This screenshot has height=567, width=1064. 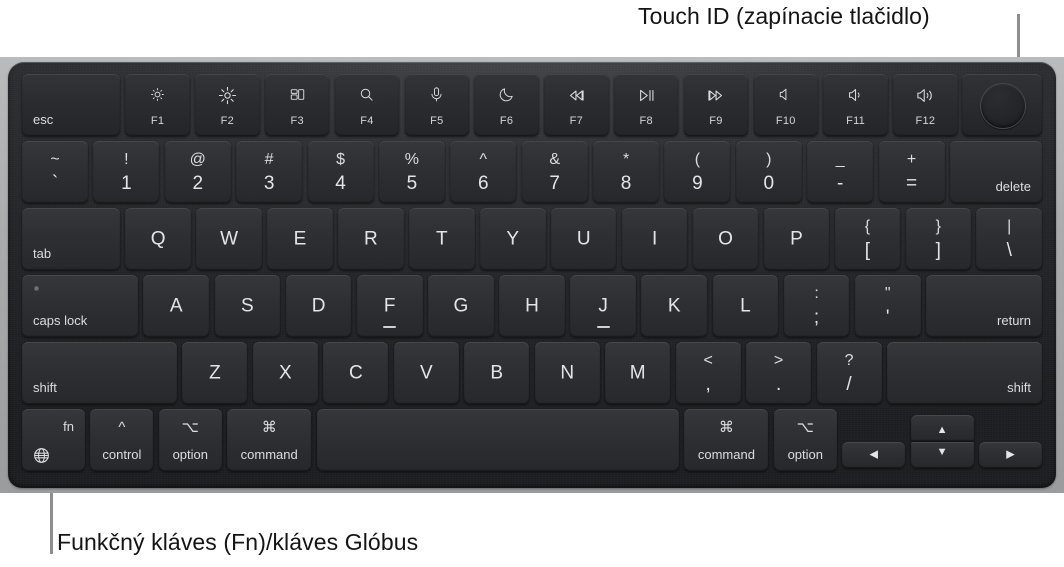 What do you see at coordinates (227, 105) in the screenshot?
I see `key-f2: F2` at bounding box center [227, 105].